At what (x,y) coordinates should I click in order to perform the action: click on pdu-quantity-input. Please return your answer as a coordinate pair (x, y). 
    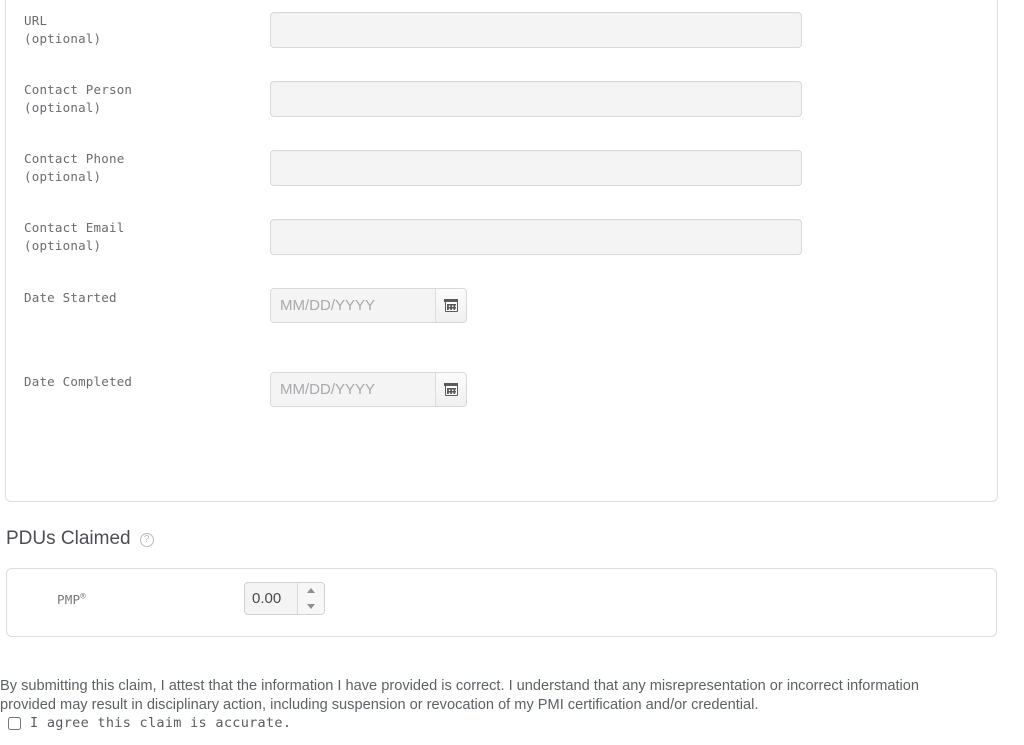
    Looking at the image, I should click on (271, 598).